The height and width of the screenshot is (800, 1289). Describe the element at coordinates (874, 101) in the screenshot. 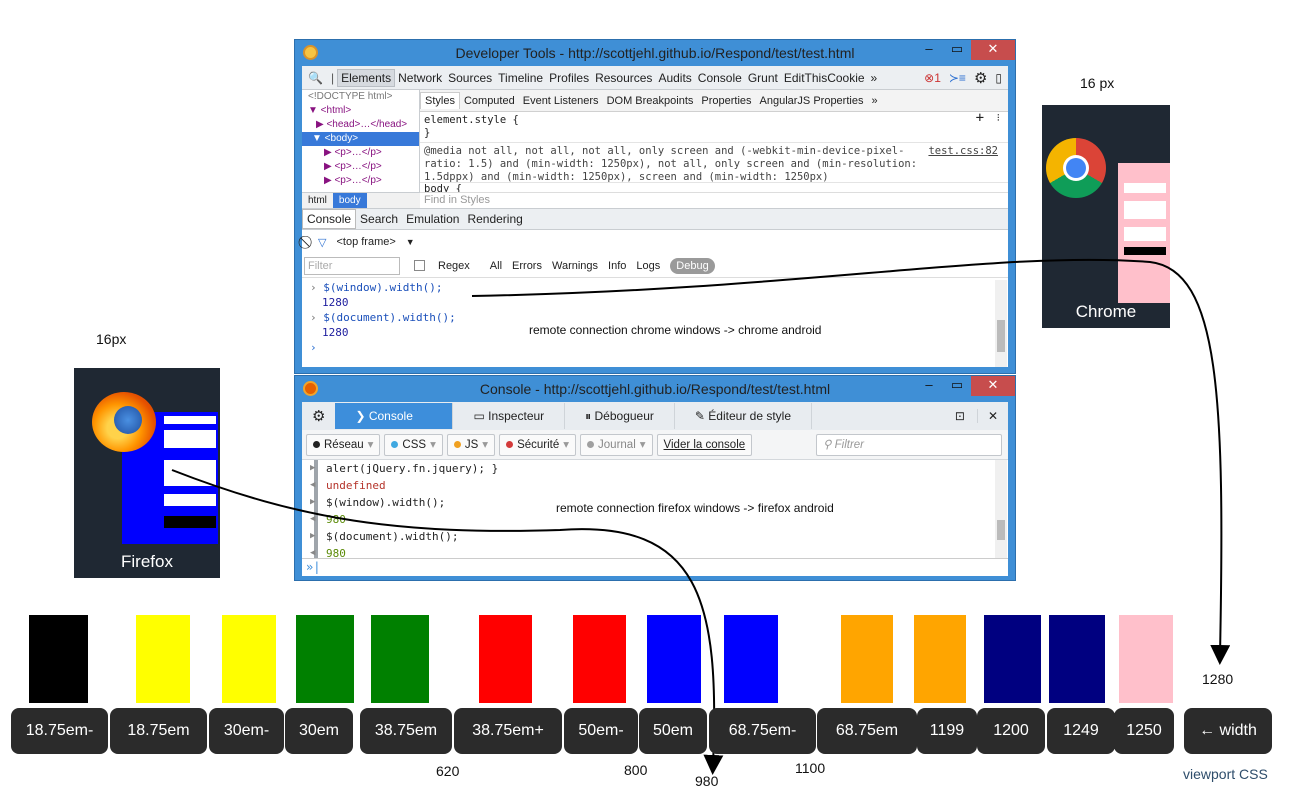

I see `more-subtabs-button: »` at that location.